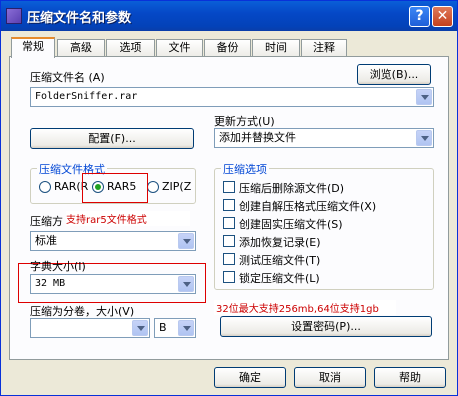 This screenshot has width=458, height=396. What do you see at coordinates (179, 48) in the screenshot?
I see `tab-files: 文件` at bounding box center [179, 48].